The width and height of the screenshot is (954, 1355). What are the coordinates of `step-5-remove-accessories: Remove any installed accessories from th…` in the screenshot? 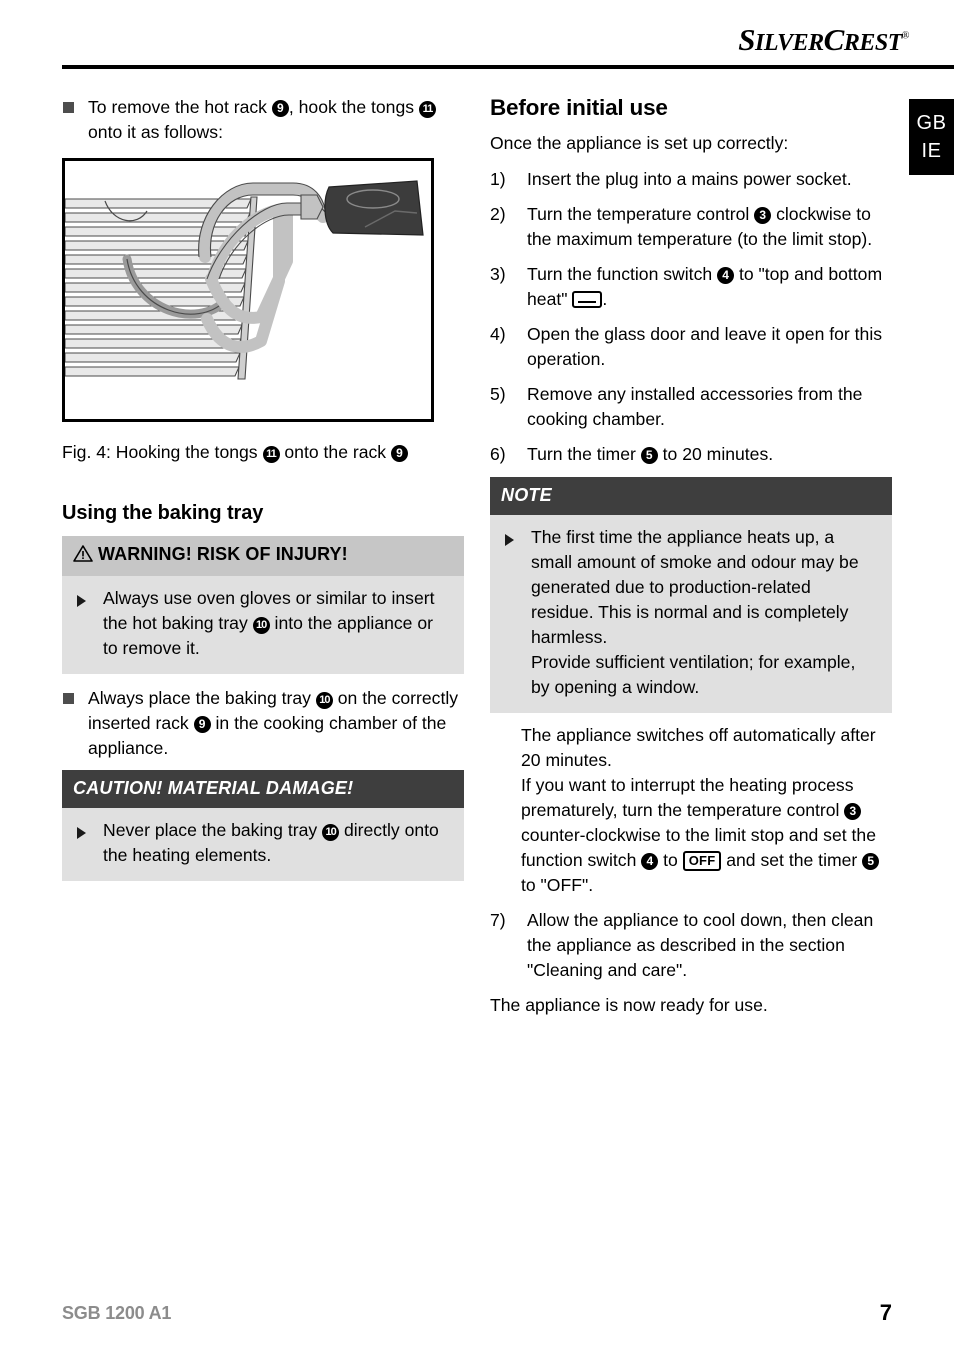 It's located at (691, 407).